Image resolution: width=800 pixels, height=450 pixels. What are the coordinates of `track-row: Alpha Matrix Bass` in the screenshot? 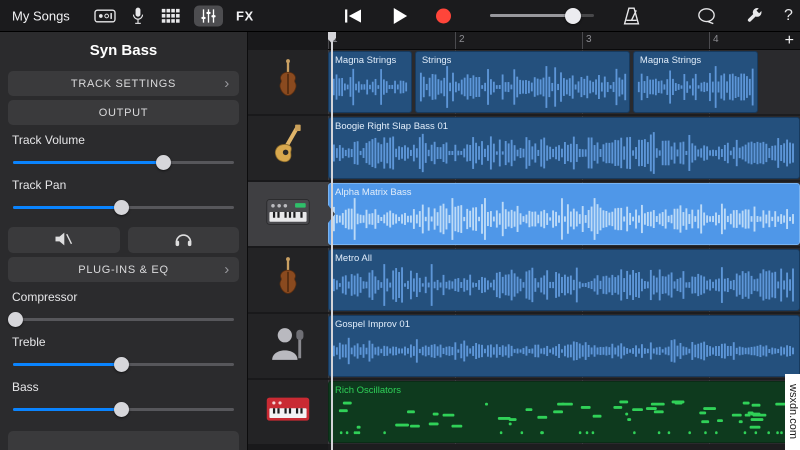 It's located at (564, 214).